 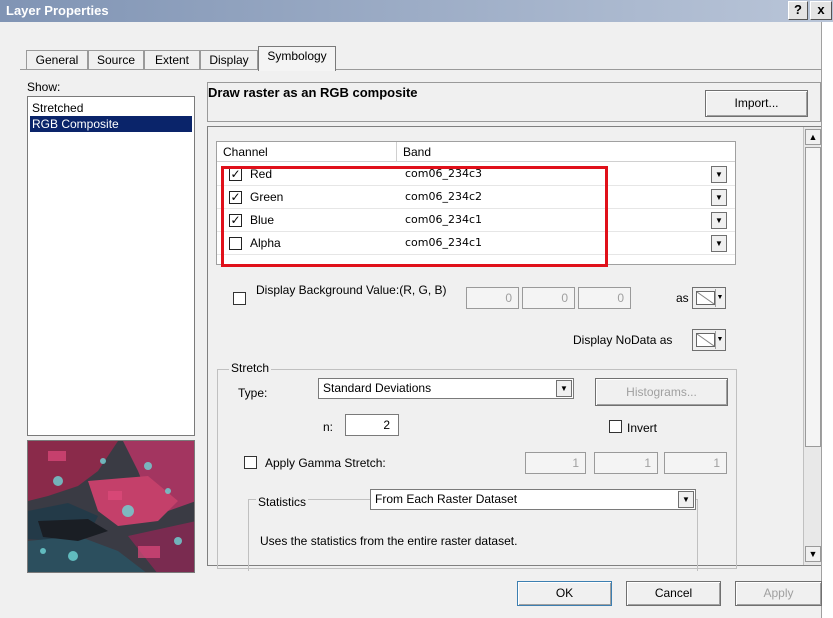 What do you see at coordinates (172, 60) in the screenshot?
I see `tab-extent: Extent` at bounding box center [172, 60].